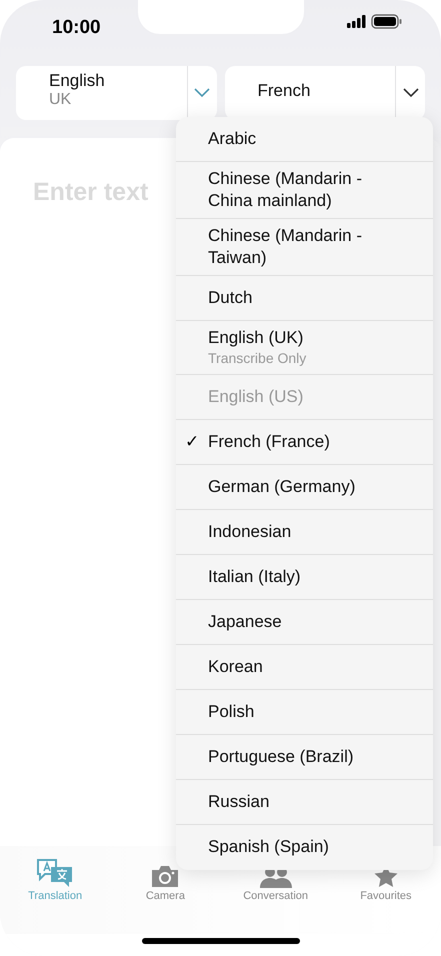 The width and height of the screenshot is (441, 956). I want to click on language-region: UK, so click(60, 99).